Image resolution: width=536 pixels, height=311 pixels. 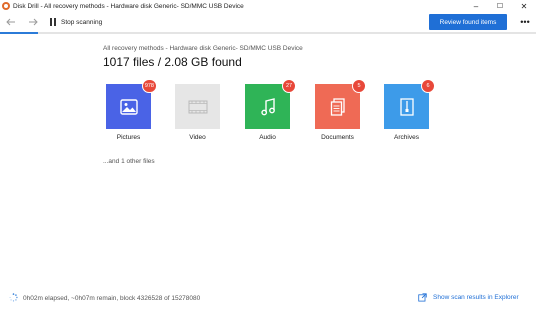 I want to click on window-controls: – ☐ ✕, so click(x=500, y=6).